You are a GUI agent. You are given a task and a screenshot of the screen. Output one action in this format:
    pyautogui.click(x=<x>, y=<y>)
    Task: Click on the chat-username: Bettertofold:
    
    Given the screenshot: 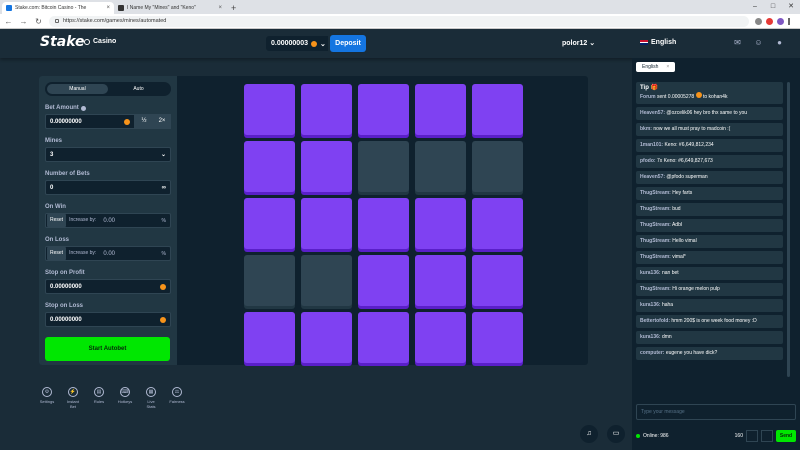 What is the action you would take?
    pyautogui.click(x=655, y=321)
    